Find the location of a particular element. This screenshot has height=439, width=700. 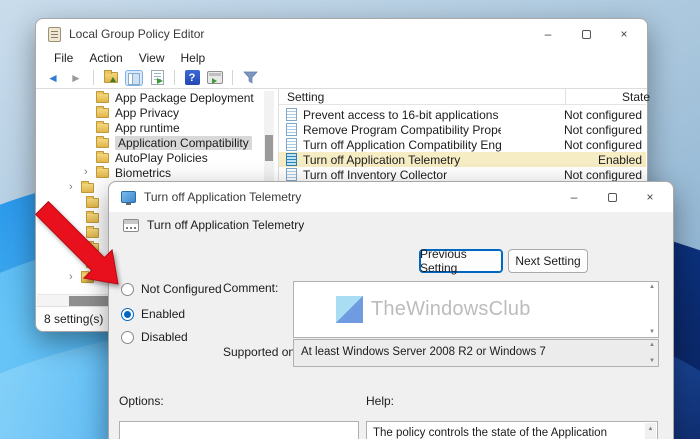

supported-scroll-arrows: ▲ ▼ is located at coordinates (652, 353).